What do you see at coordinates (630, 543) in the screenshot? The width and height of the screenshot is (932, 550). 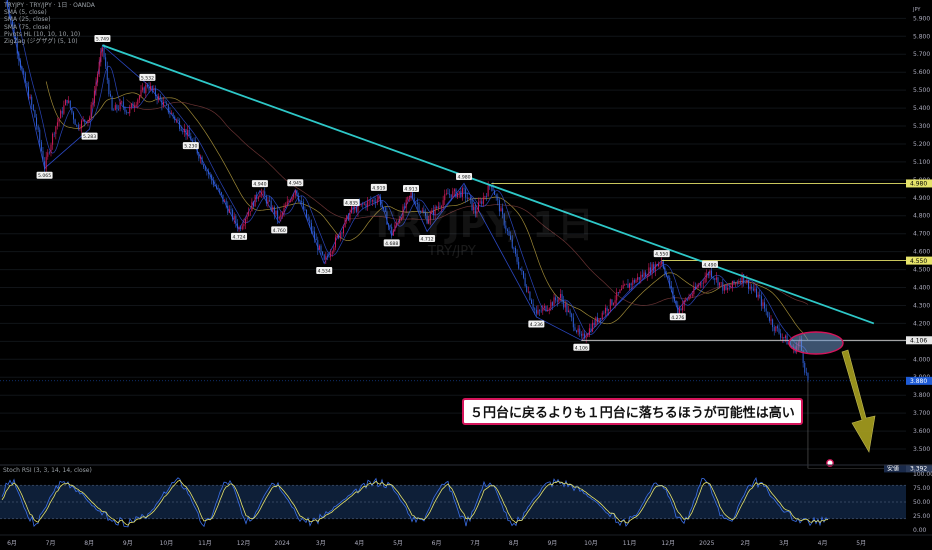 I see `time-tick: 11月` at bounding box center [630, 543].